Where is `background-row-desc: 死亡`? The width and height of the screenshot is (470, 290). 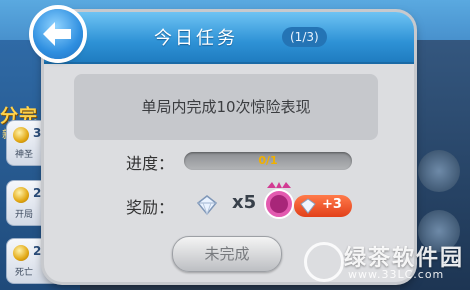 background-row-desc: 死亡 is located at coordinates (24, 273).